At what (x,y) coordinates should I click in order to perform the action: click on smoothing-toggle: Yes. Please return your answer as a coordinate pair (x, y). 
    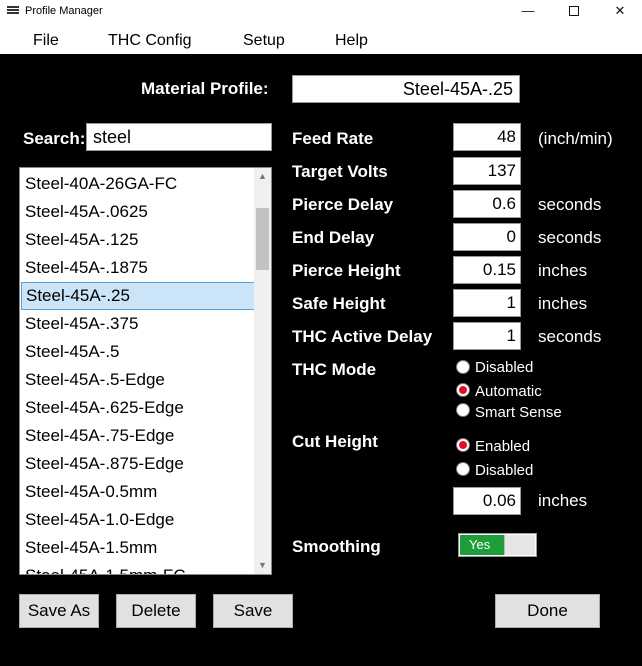
    Looking at the image, I should click on (497, 545).